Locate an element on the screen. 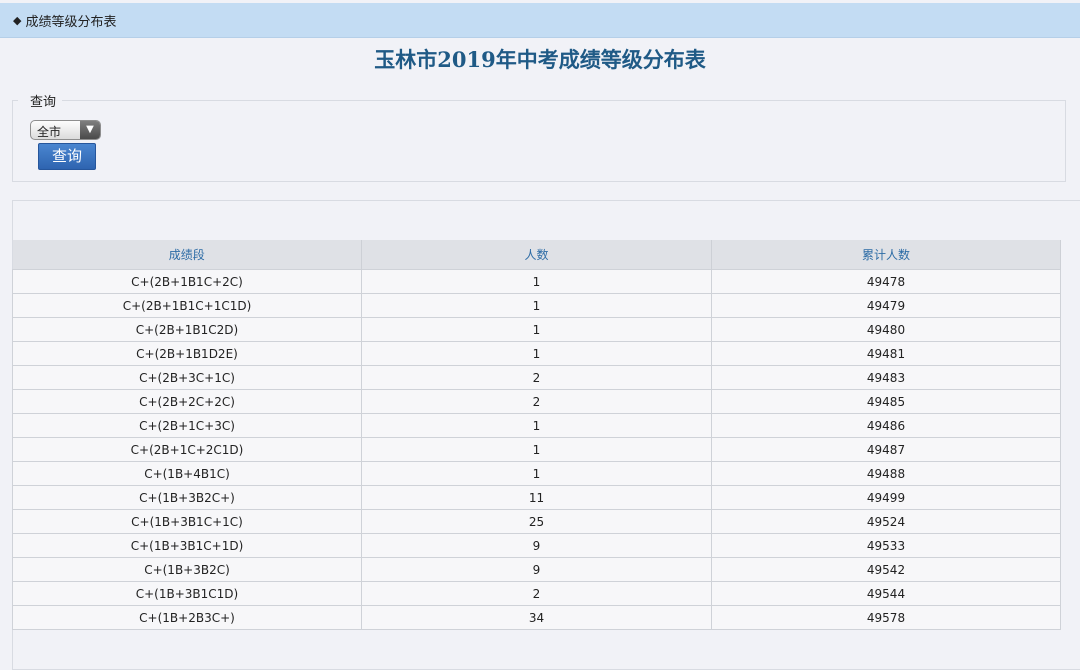  cell-cumulative: 49542 is located at coordinates (886, 569).